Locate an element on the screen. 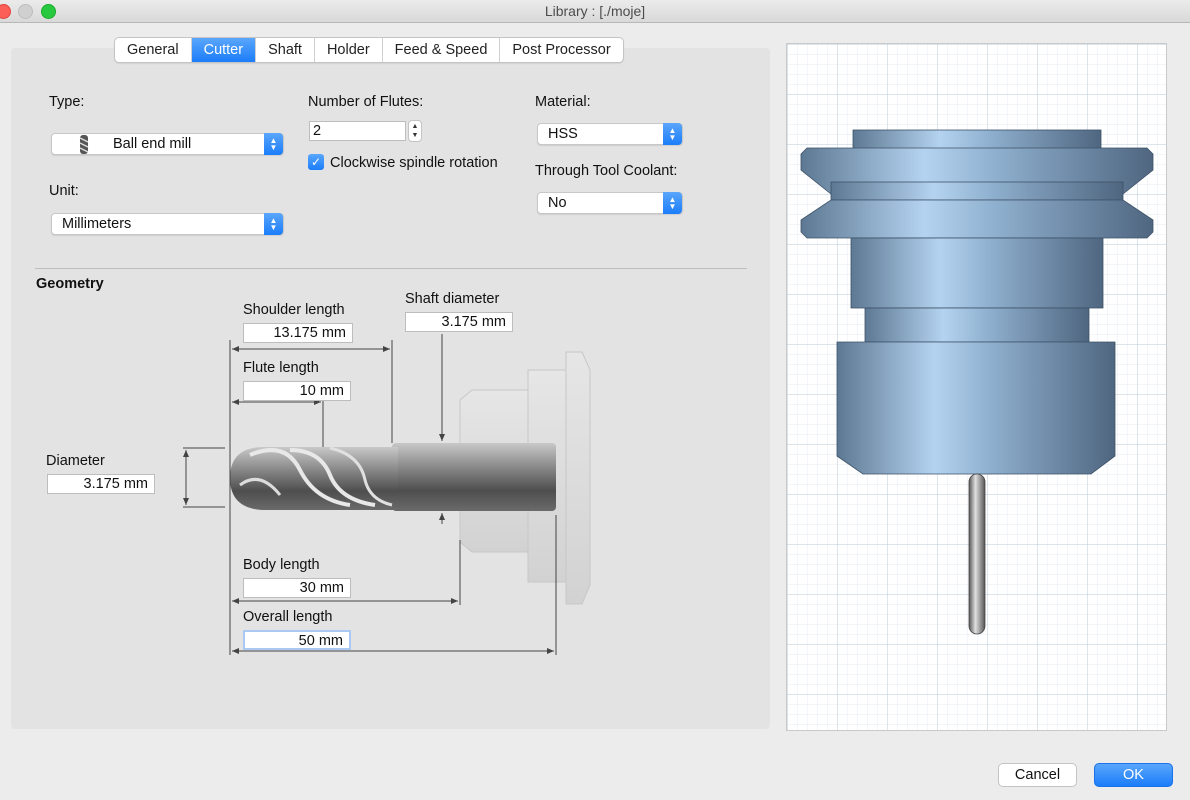 This screenshot has height=800, width=1190. cancel-button: Cancel is located at coordinates (1037, 775).